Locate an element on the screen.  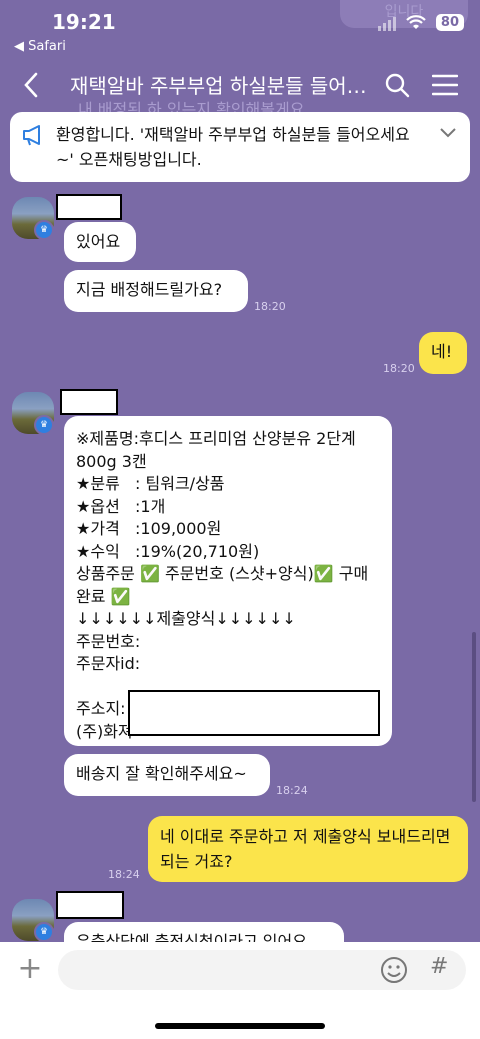
megaphone-icon is located at coordinates (31, 135).